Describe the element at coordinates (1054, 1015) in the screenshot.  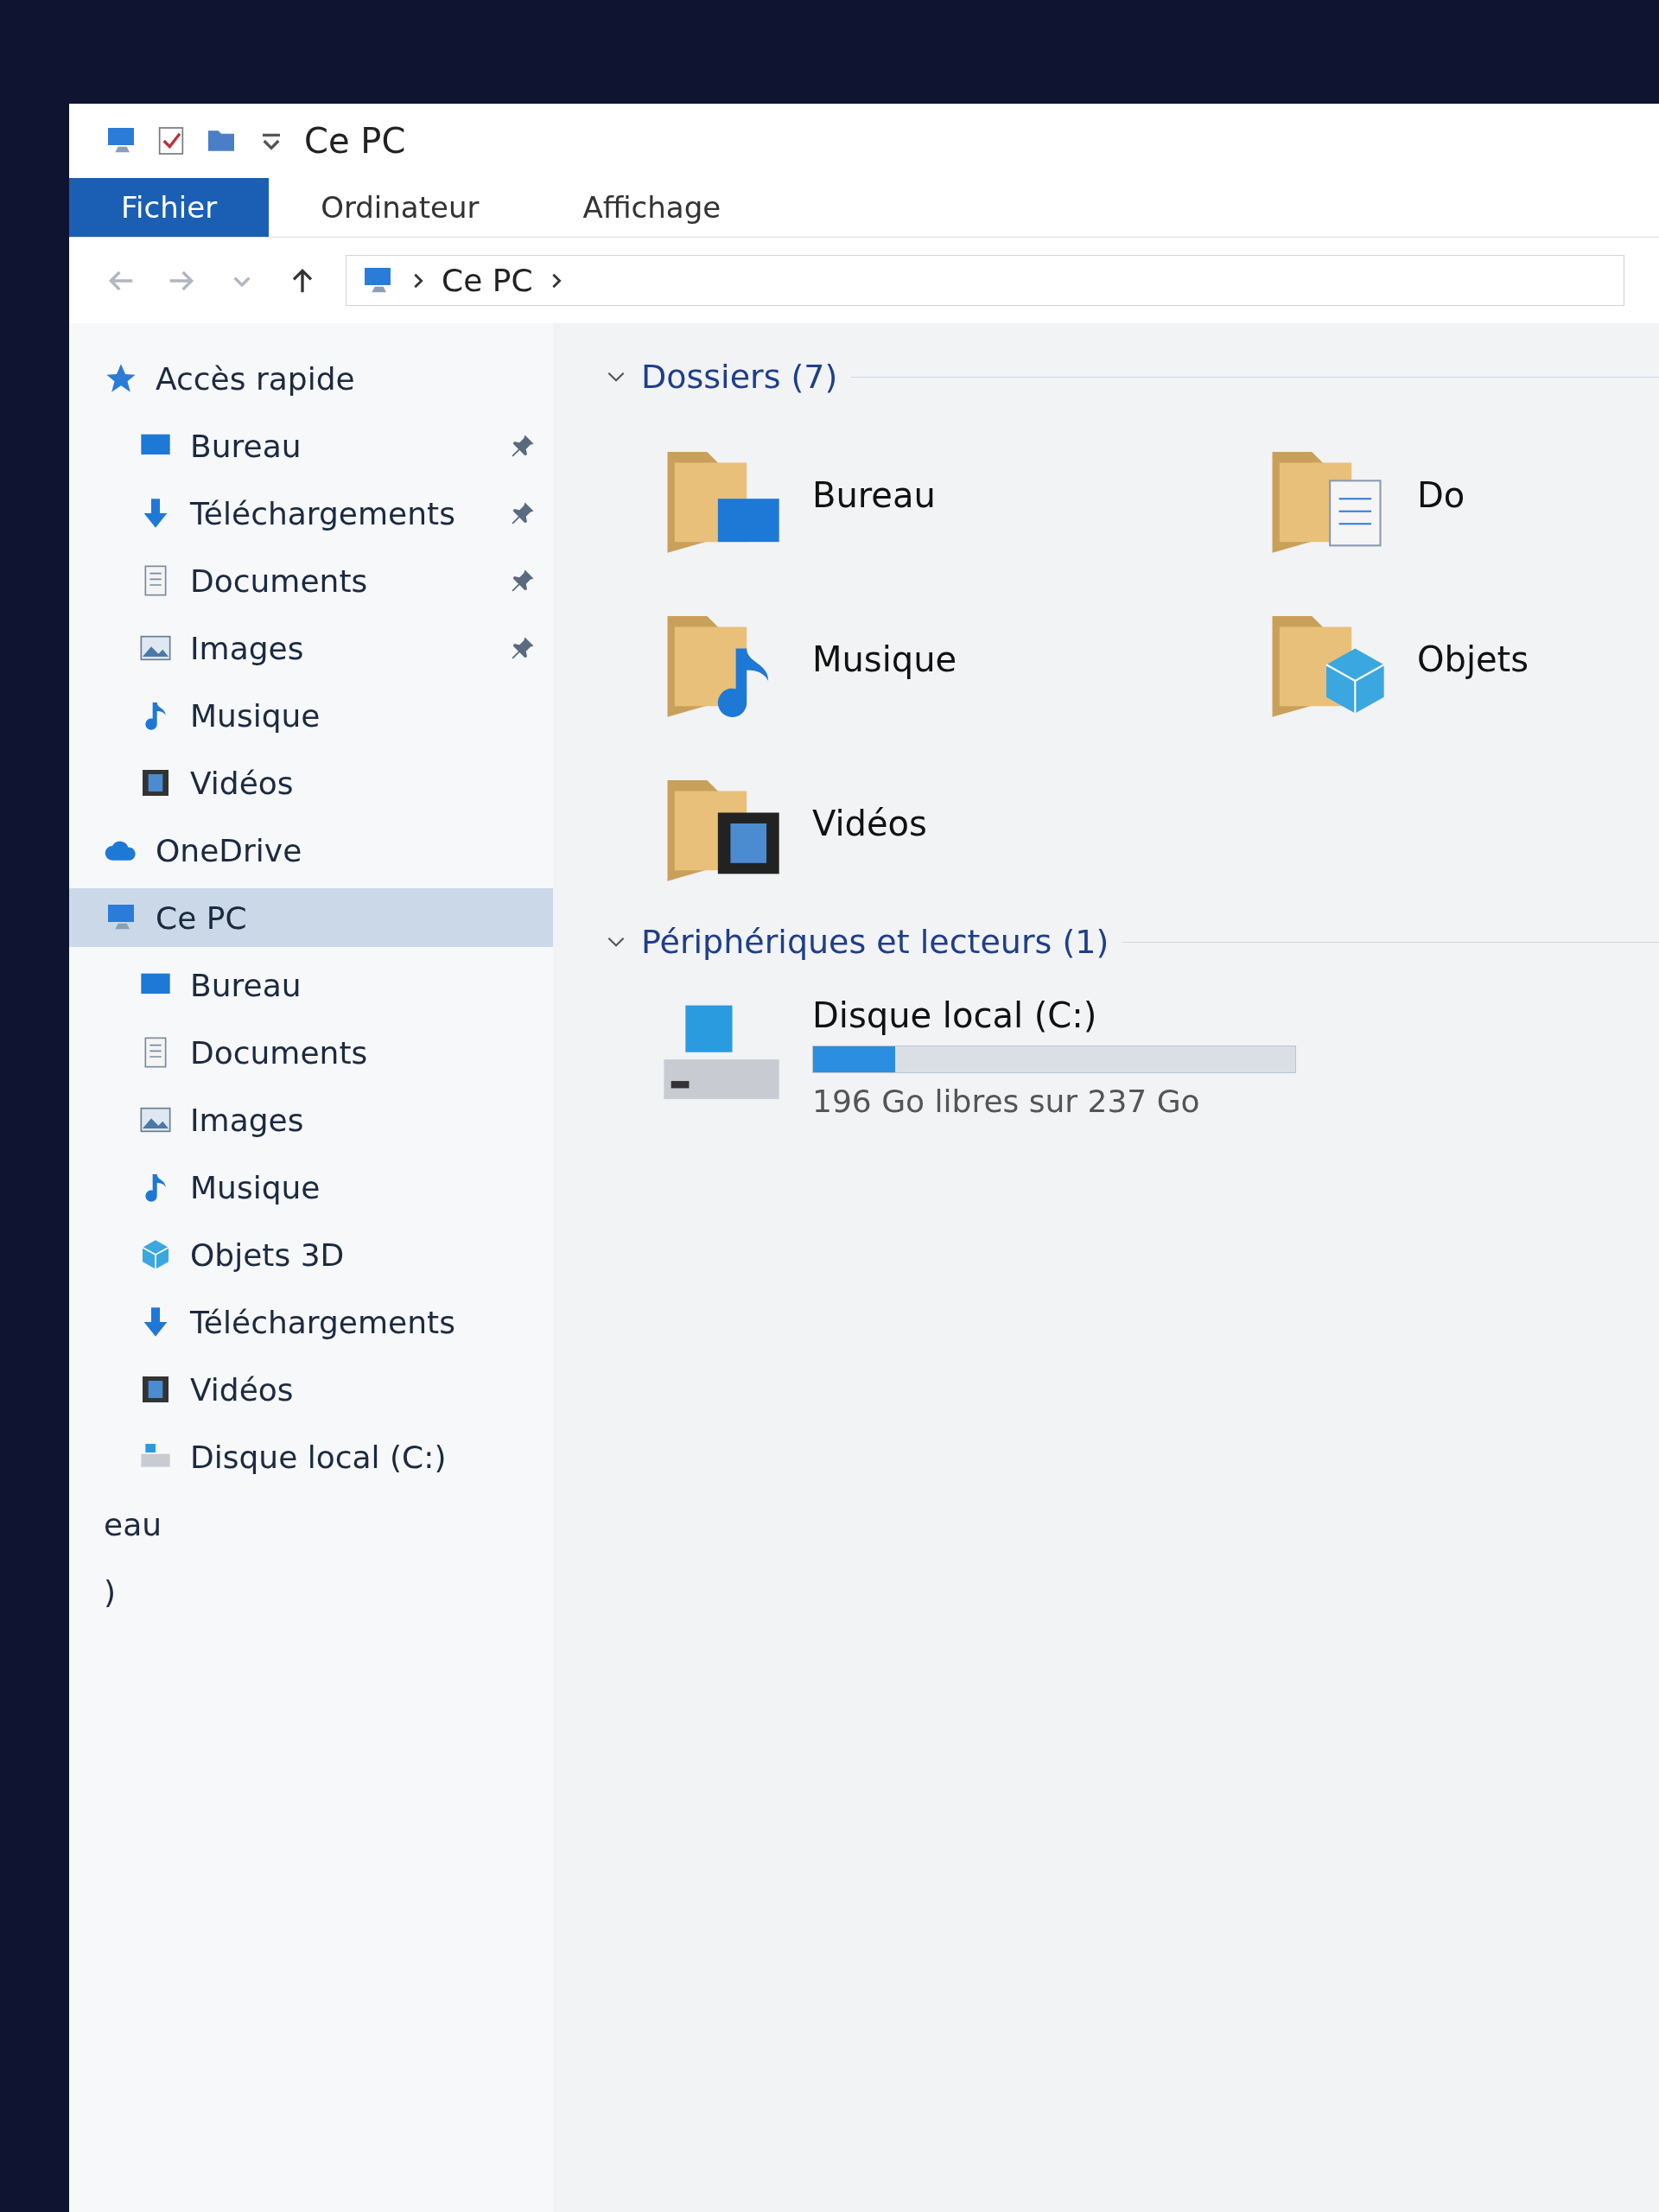
I see `drive-label: Disque local (C:)` at that location.